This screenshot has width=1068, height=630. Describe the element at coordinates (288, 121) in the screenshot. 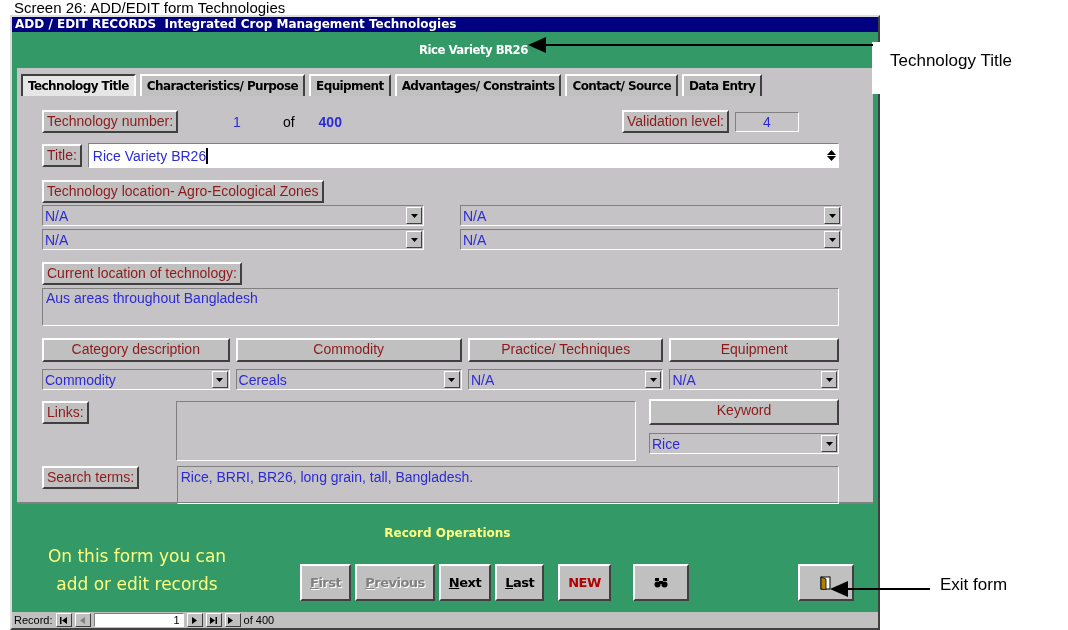

I see `of-label: of` at that location.